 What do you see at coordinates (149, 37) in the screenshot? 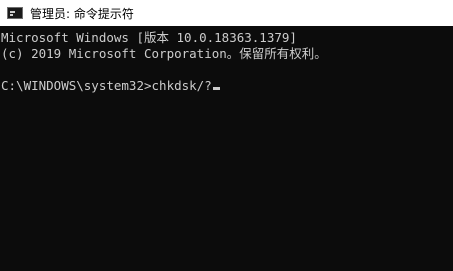
I see `console-line: Microsoft Windows [版本 10.0.18363.1379]` at bounding box center [149, 37].